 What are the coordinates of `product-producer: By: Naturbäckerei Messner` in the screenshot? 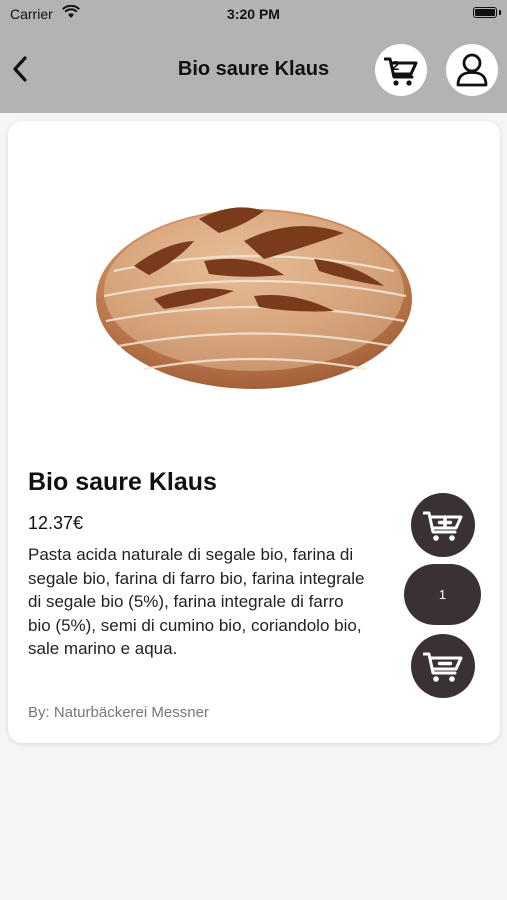 It's located at (118, 712).